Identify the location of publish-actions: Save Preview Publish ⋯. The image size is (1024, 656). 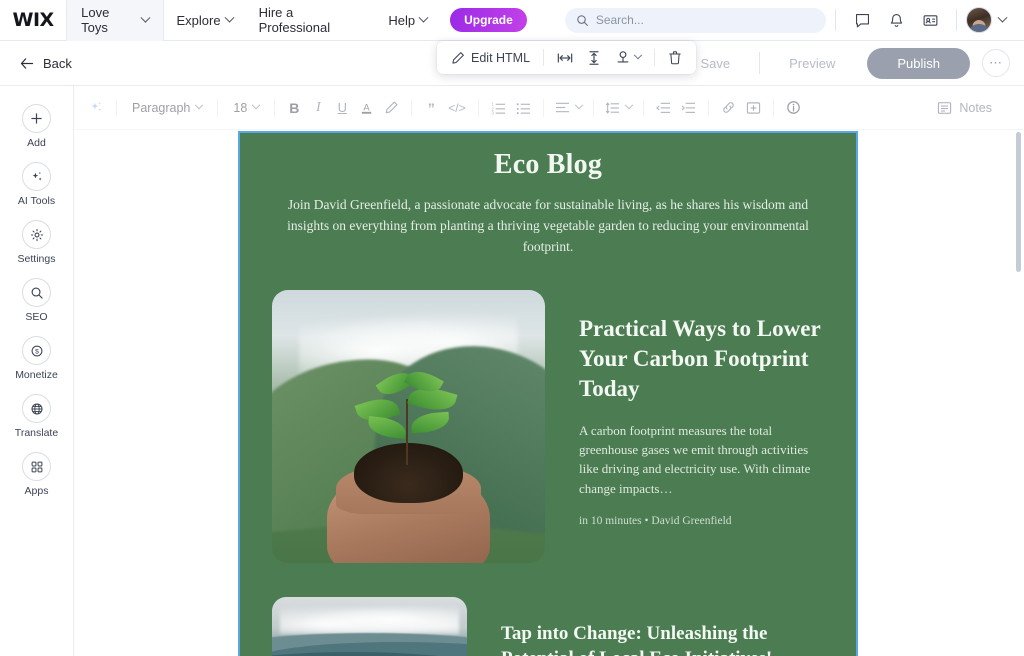
(852, 63).